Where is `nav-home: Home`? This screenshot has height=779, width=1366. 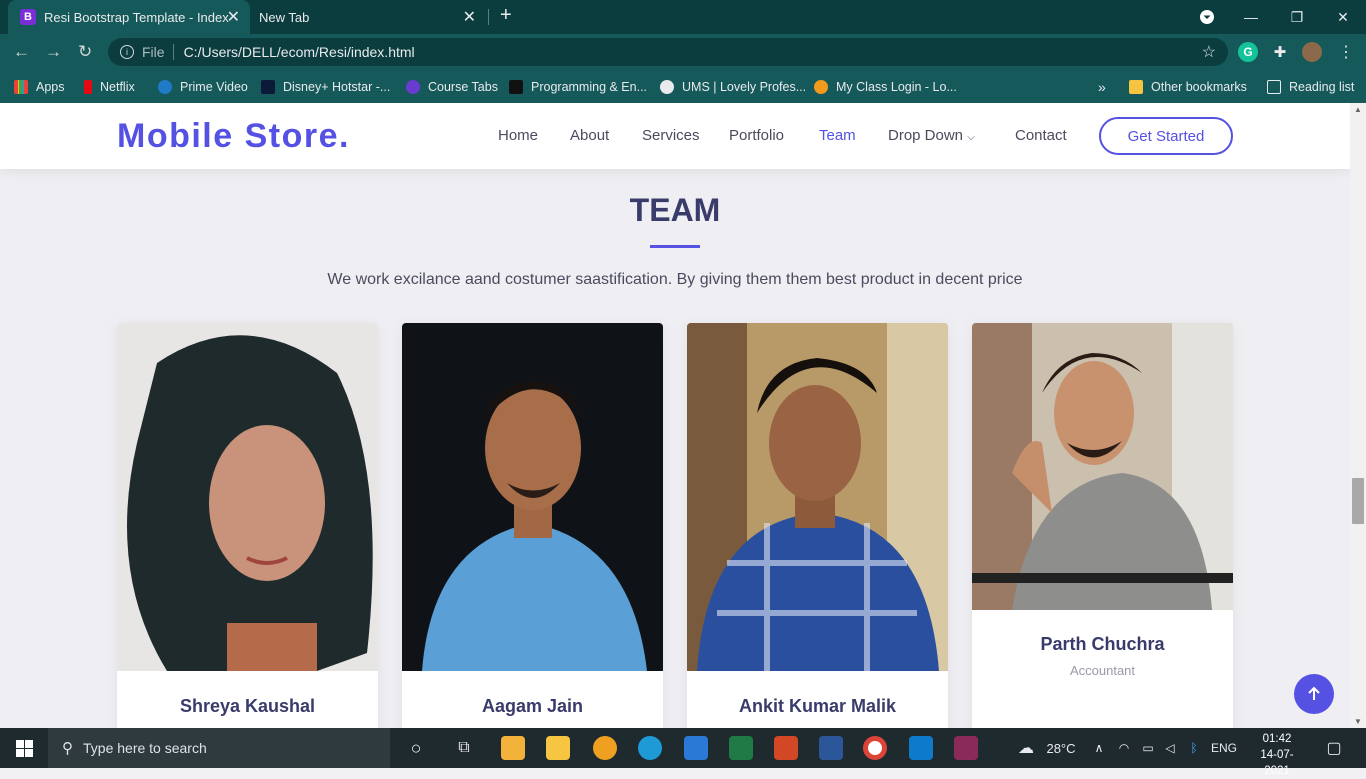 nav-home: Home is located at coordinates (518, 135).